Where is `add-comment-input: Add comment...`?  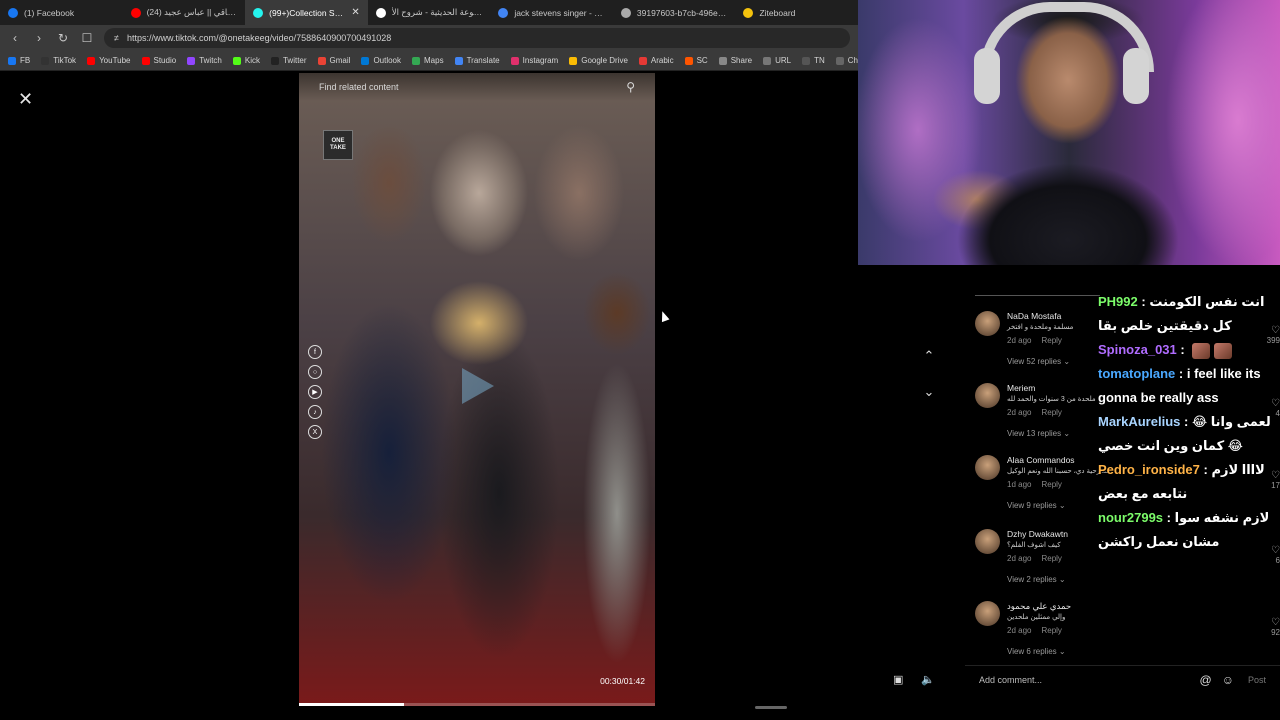 add-comment-input: Add comment... is located at coordinates (1010, 680).